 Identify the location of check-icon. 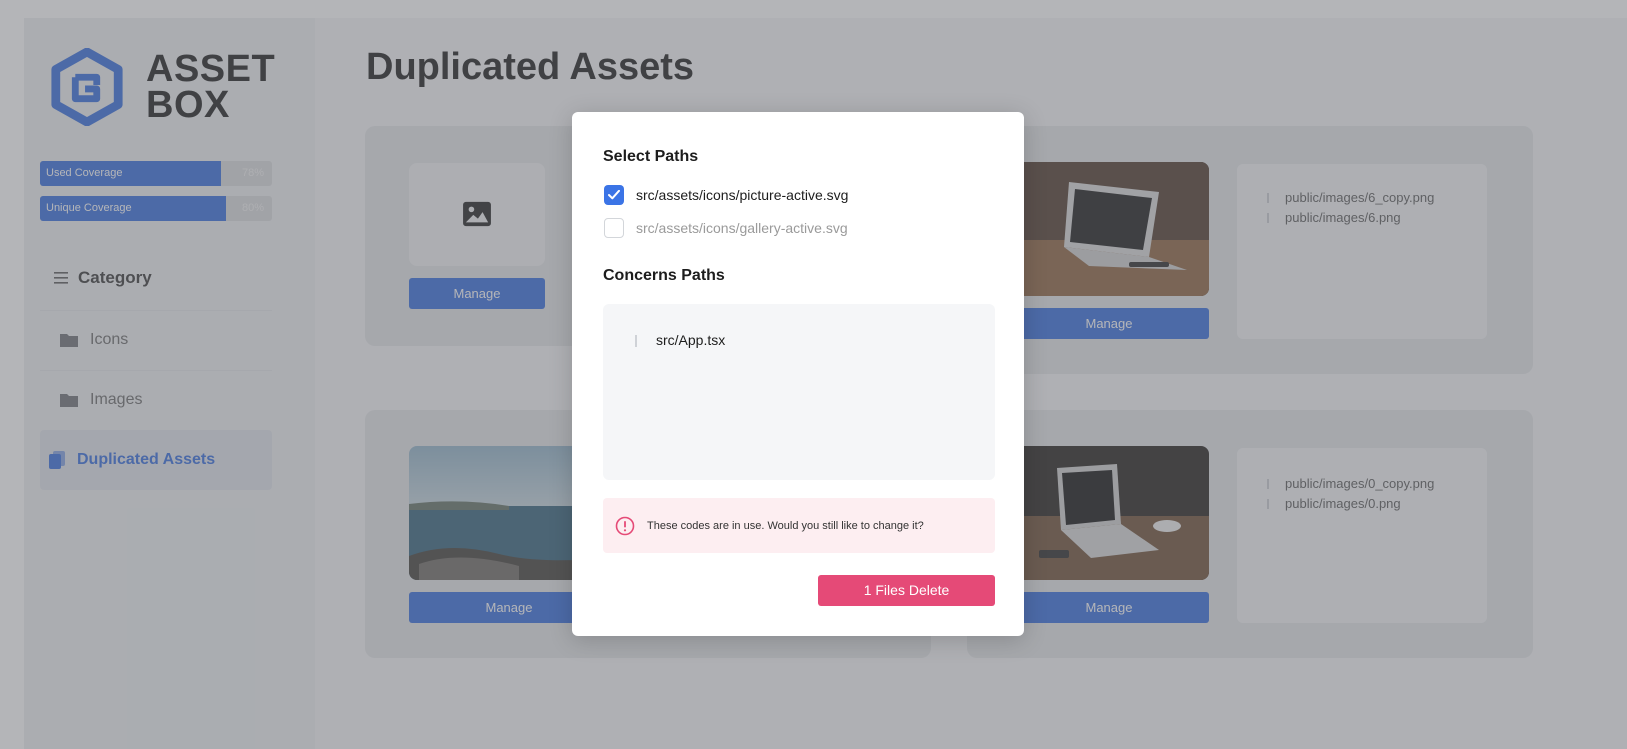
(614, 195).